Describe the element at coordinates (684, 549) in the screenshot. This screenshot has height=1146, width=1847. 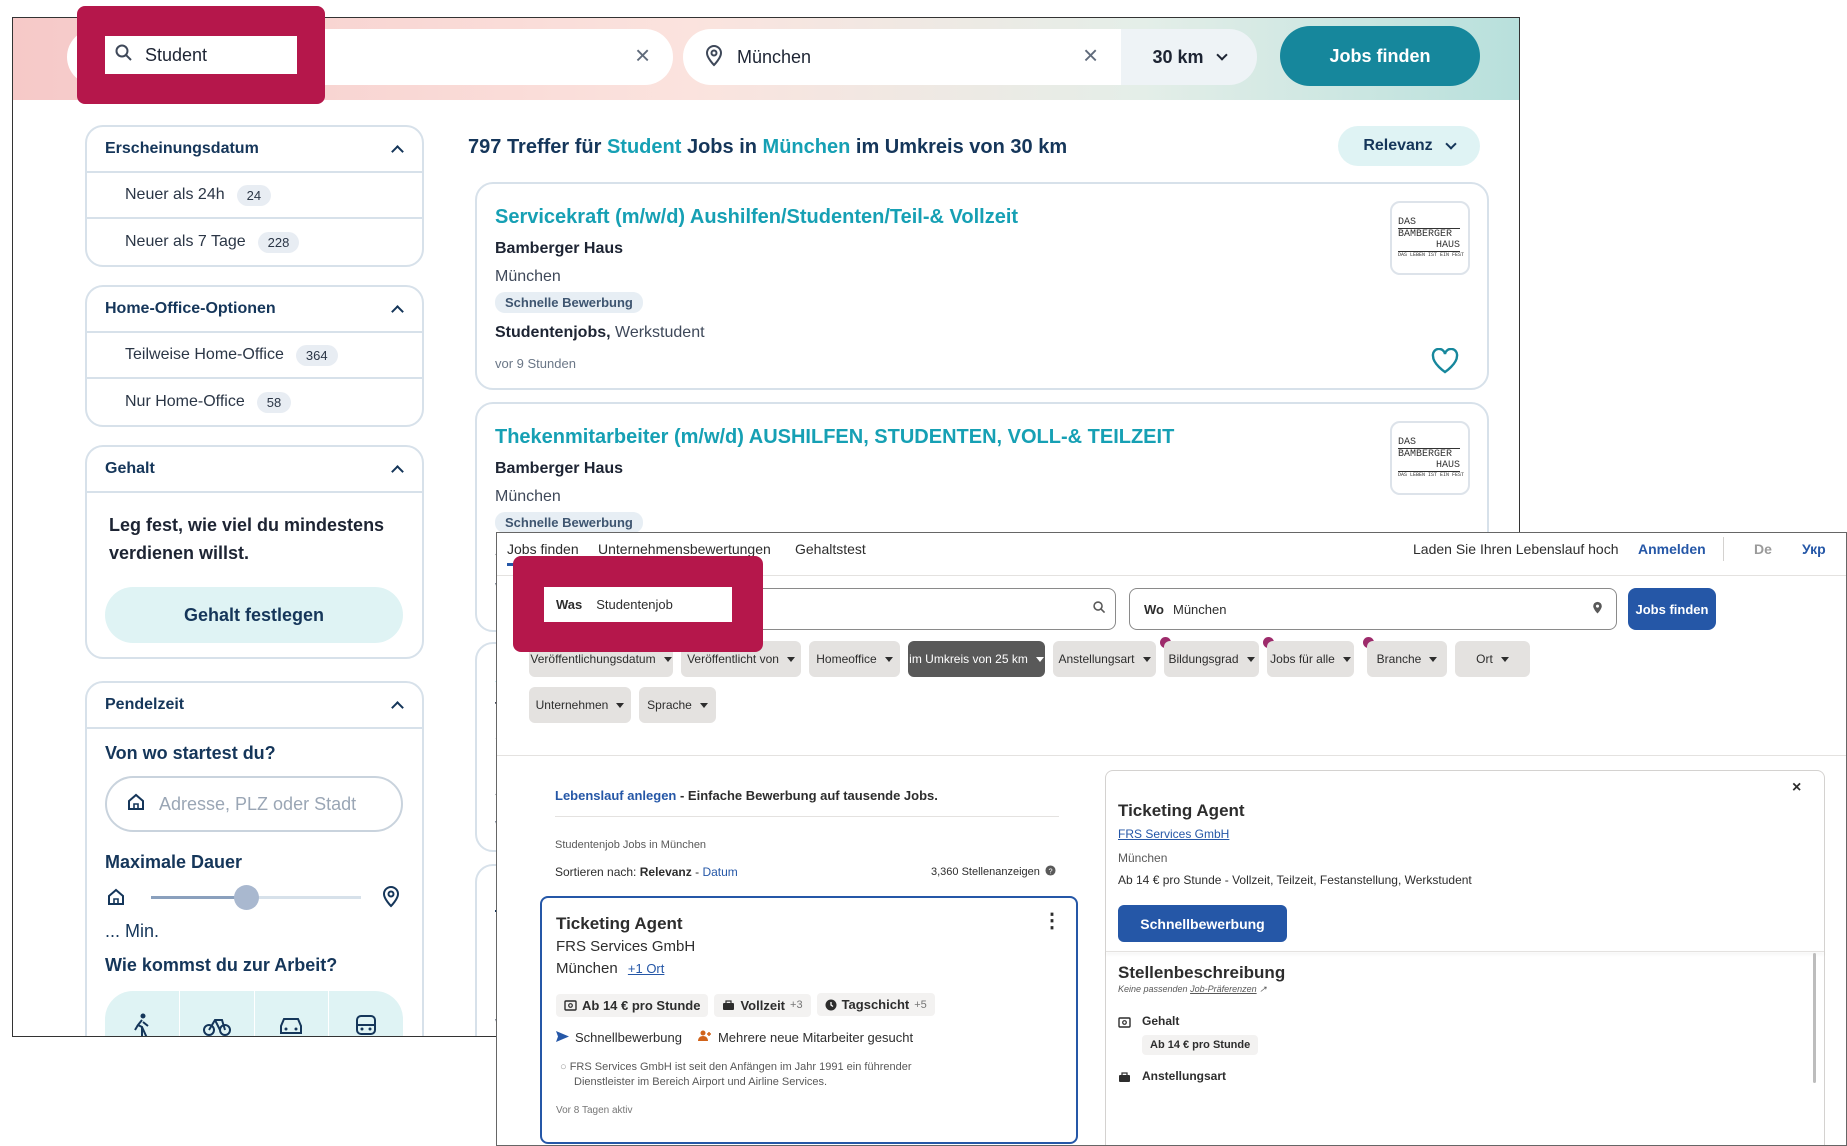
I see `nav-reviews: Unternehmensbewertungen` at that location.